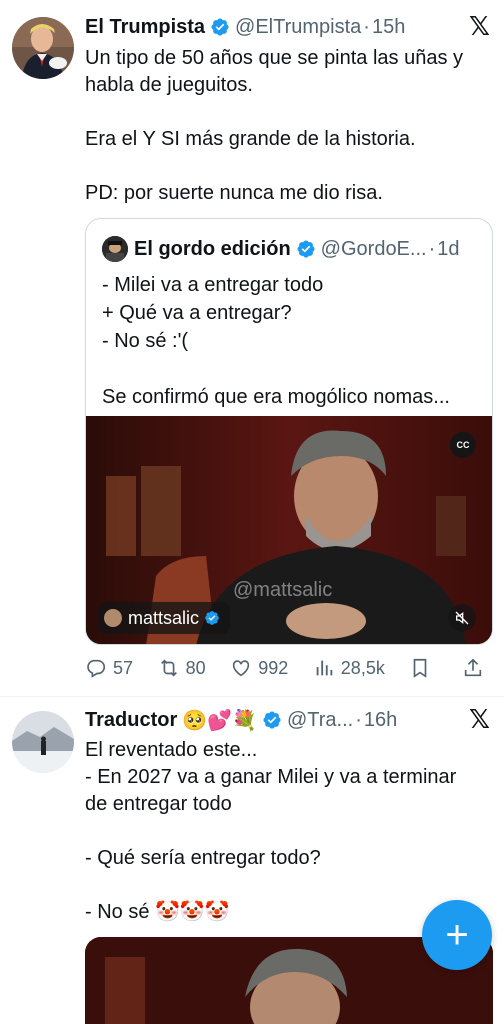 This screenshot has height=1024, width=504. I want to click on tweet-line: Era el Y SI más grande de la historia., so click(250, 139).